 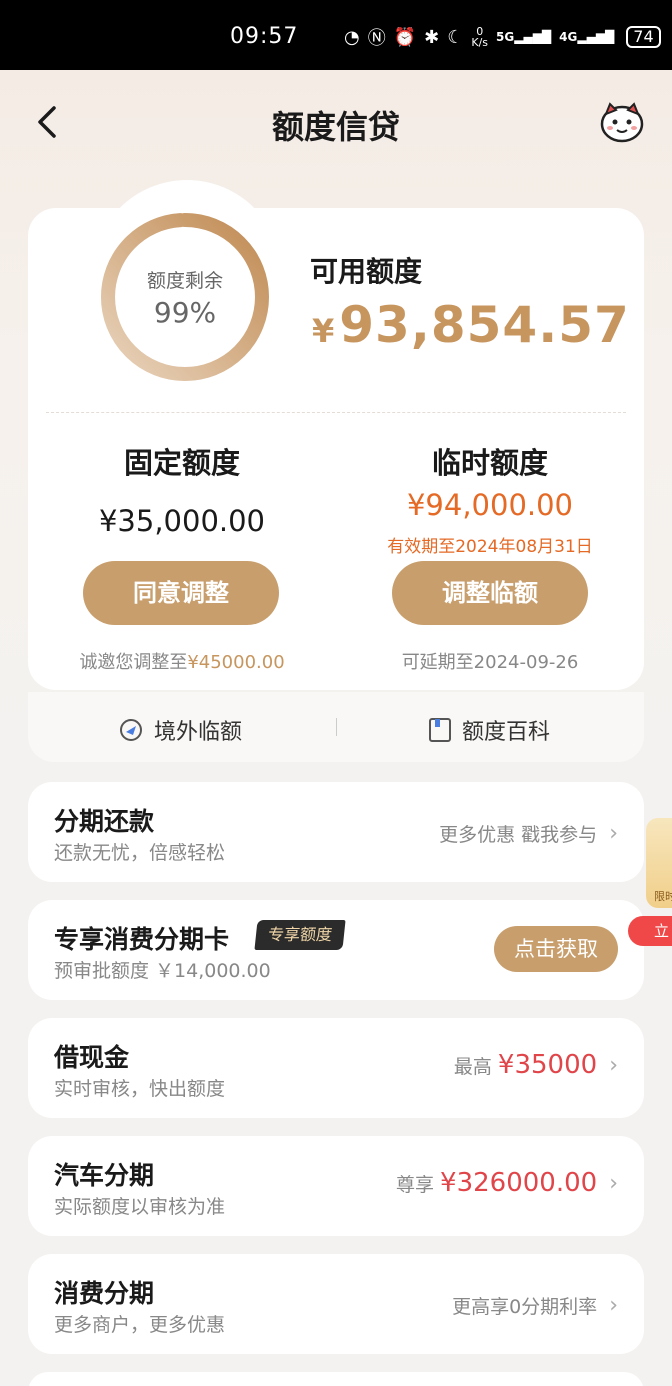 What do you see at coordinates (455, 37) in the screenshot?
I see `moon-icon: ☾` at bounding box center [455, 37].